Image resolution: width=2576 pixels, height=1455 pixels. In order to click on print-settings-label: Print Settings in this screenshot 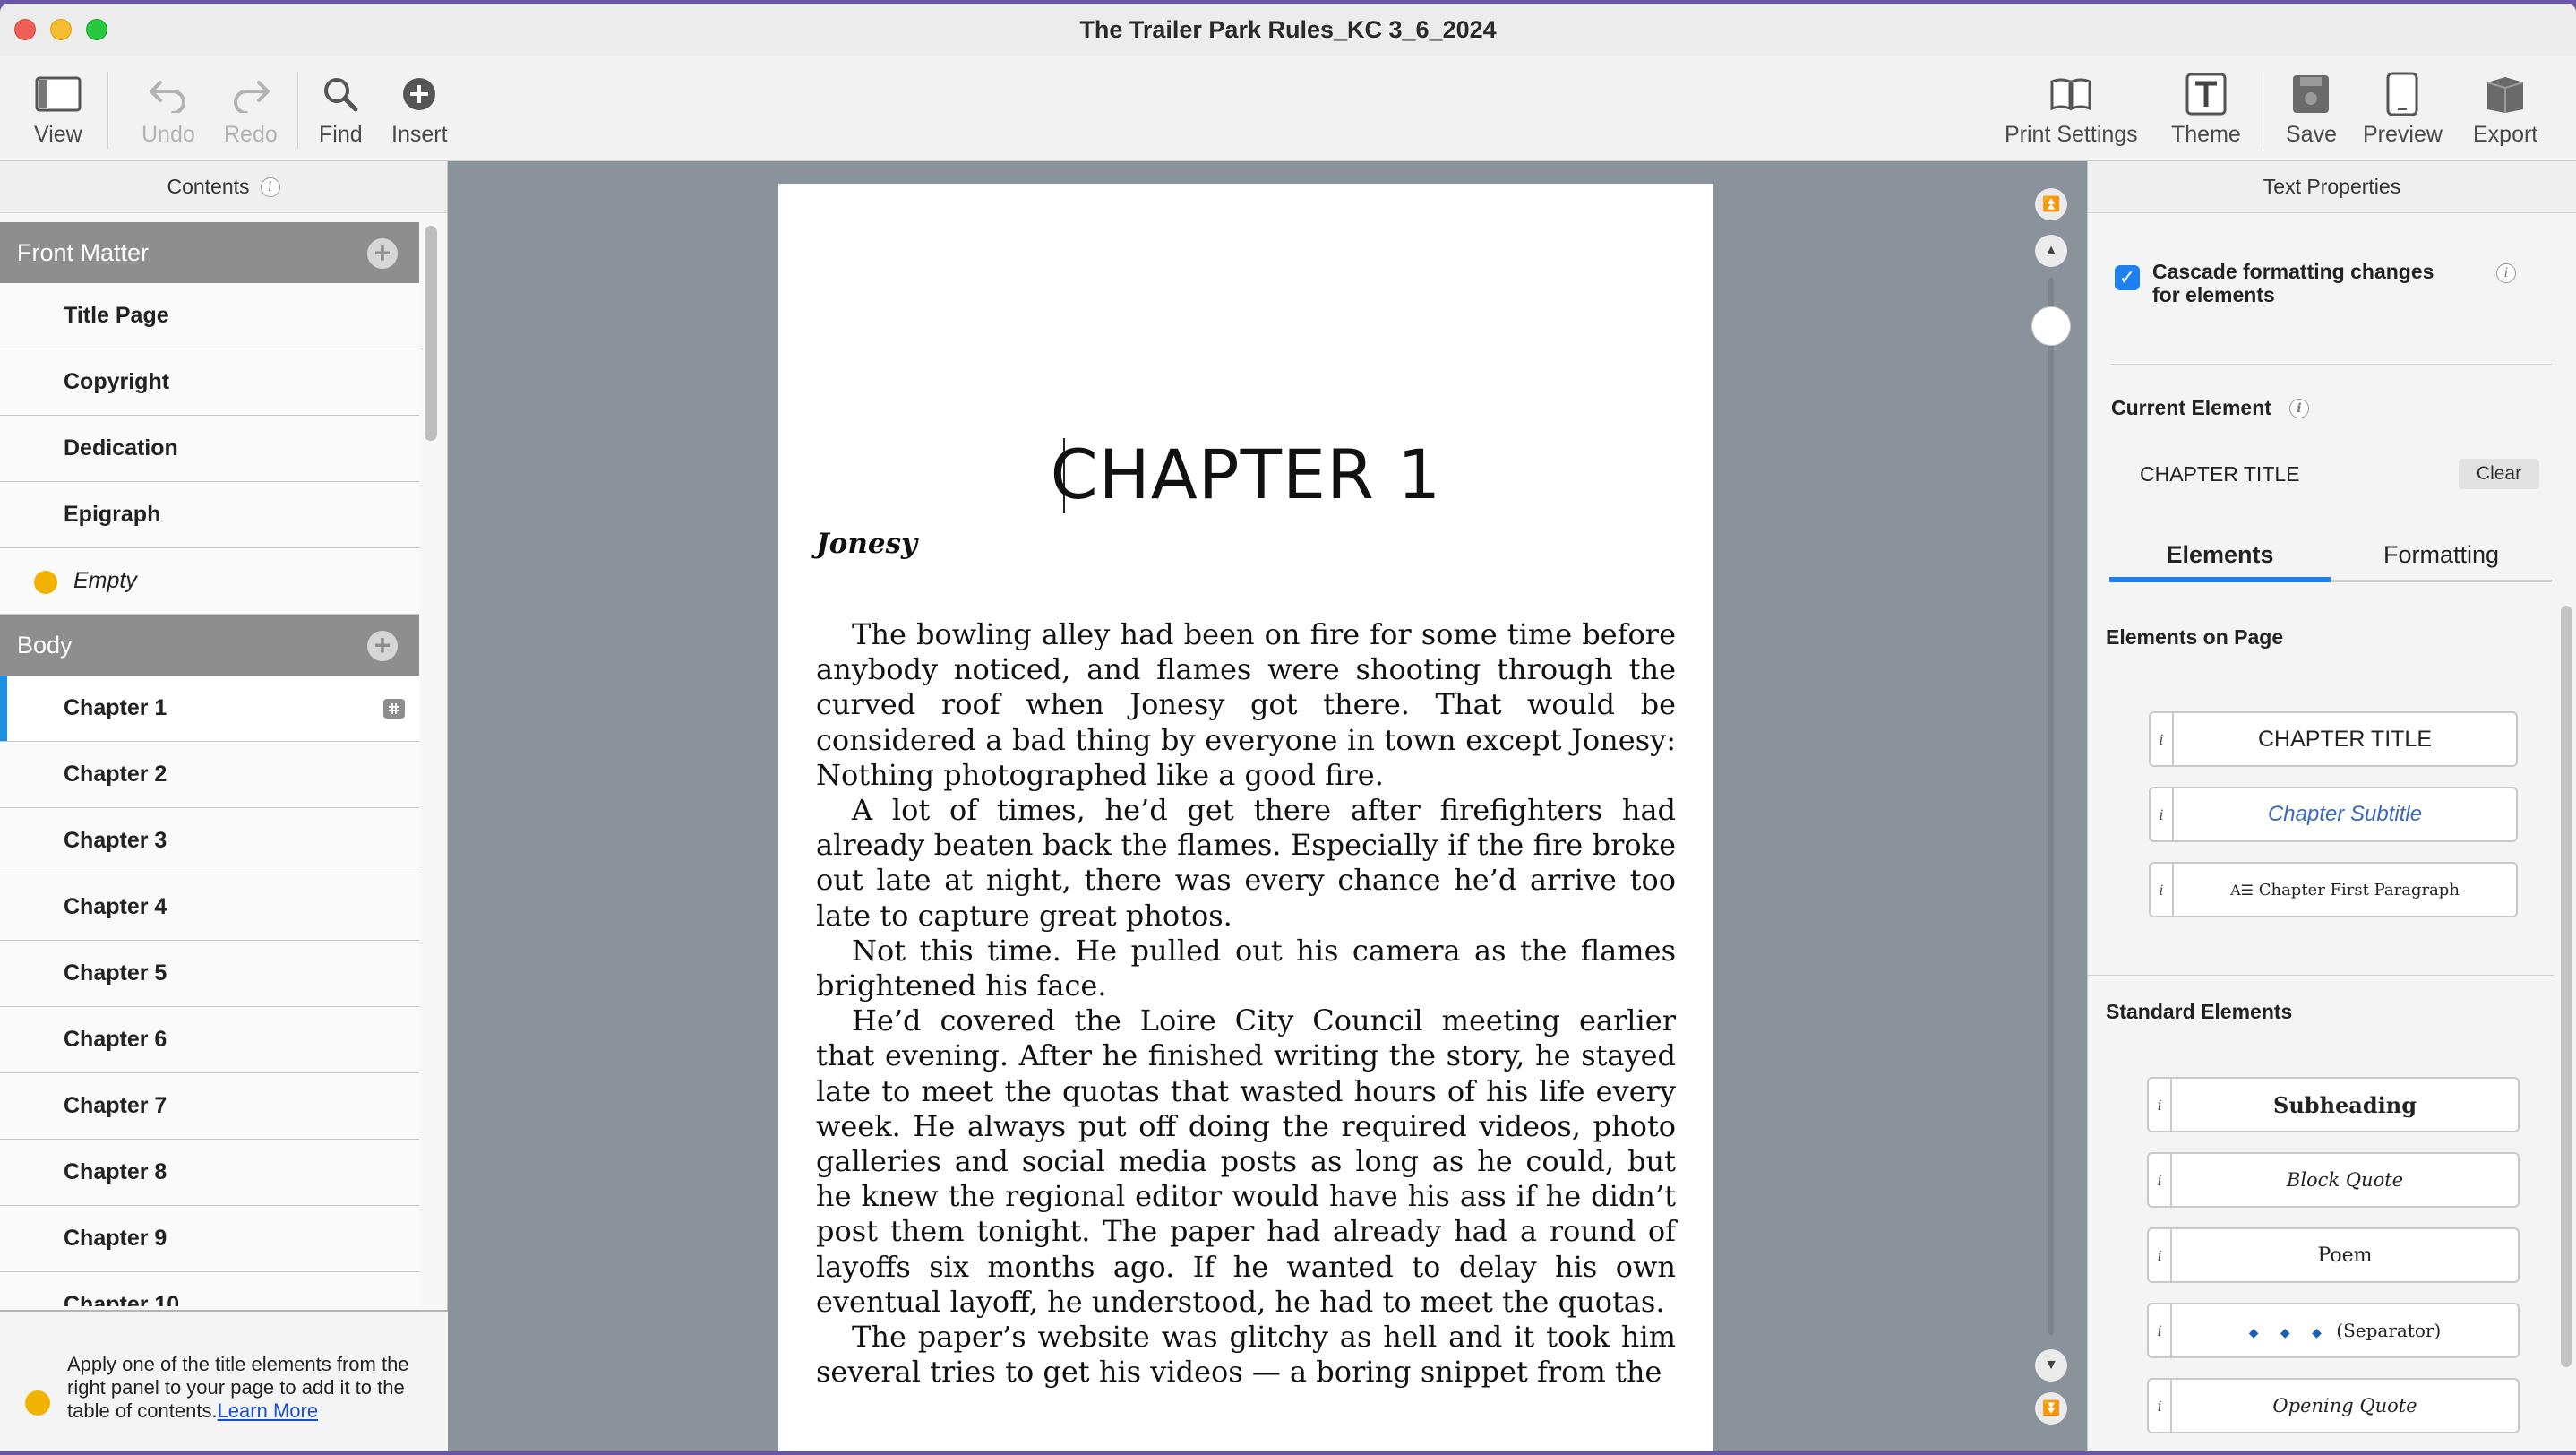, I will do `click(2071, 134)`.